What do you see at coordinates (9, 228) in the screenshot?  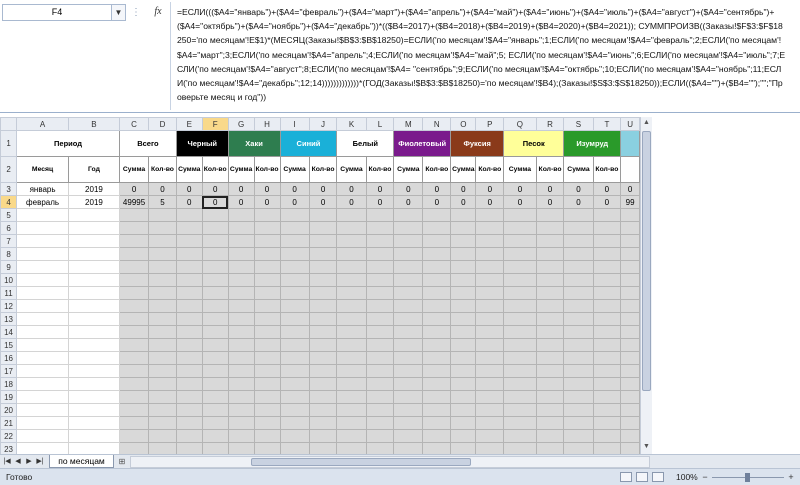 I see `row-header: 6` at bounding box center [9, 228].